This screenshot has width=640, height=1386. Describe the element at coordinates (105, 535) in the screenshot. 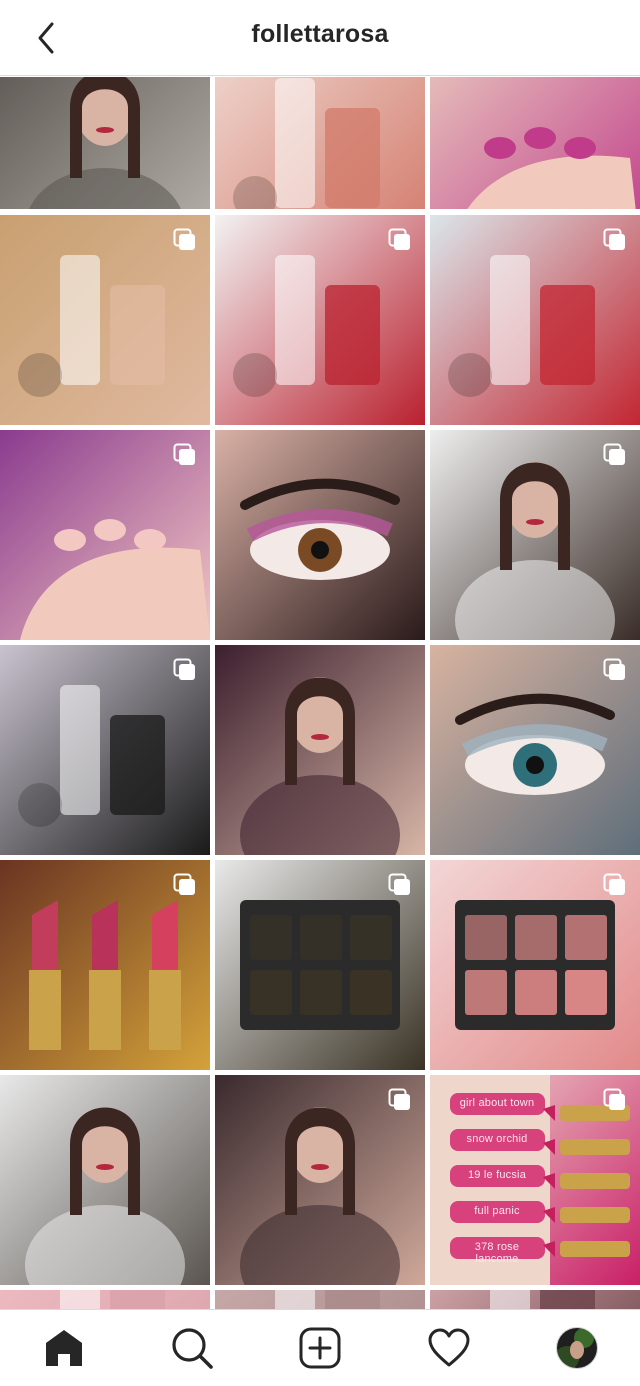

I see `grid-post-hand-nails-purple` at that location.